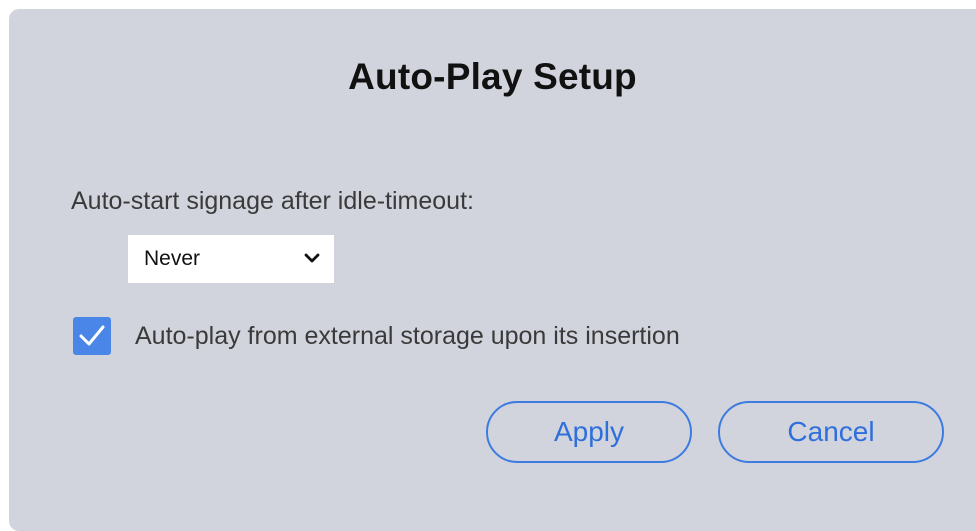 Image resolution: width=976 pixels, height=531 pixels. What do you see at coordinates (172, 258) in the screenshot?
I see `idle-timeout-select-value: Never` at bounding box center [172, 258].